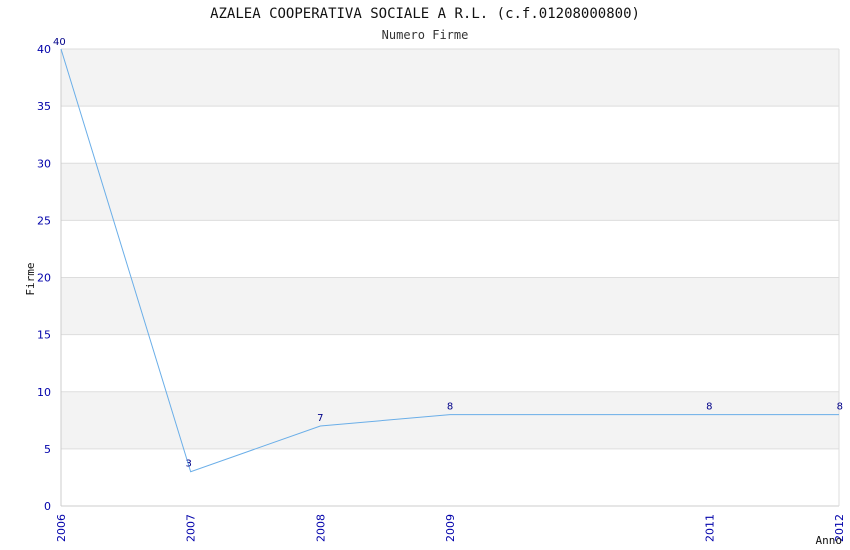  Describe the element at coordinates (59, 42) in the screenshot. I see `data-label: 40` at that location.